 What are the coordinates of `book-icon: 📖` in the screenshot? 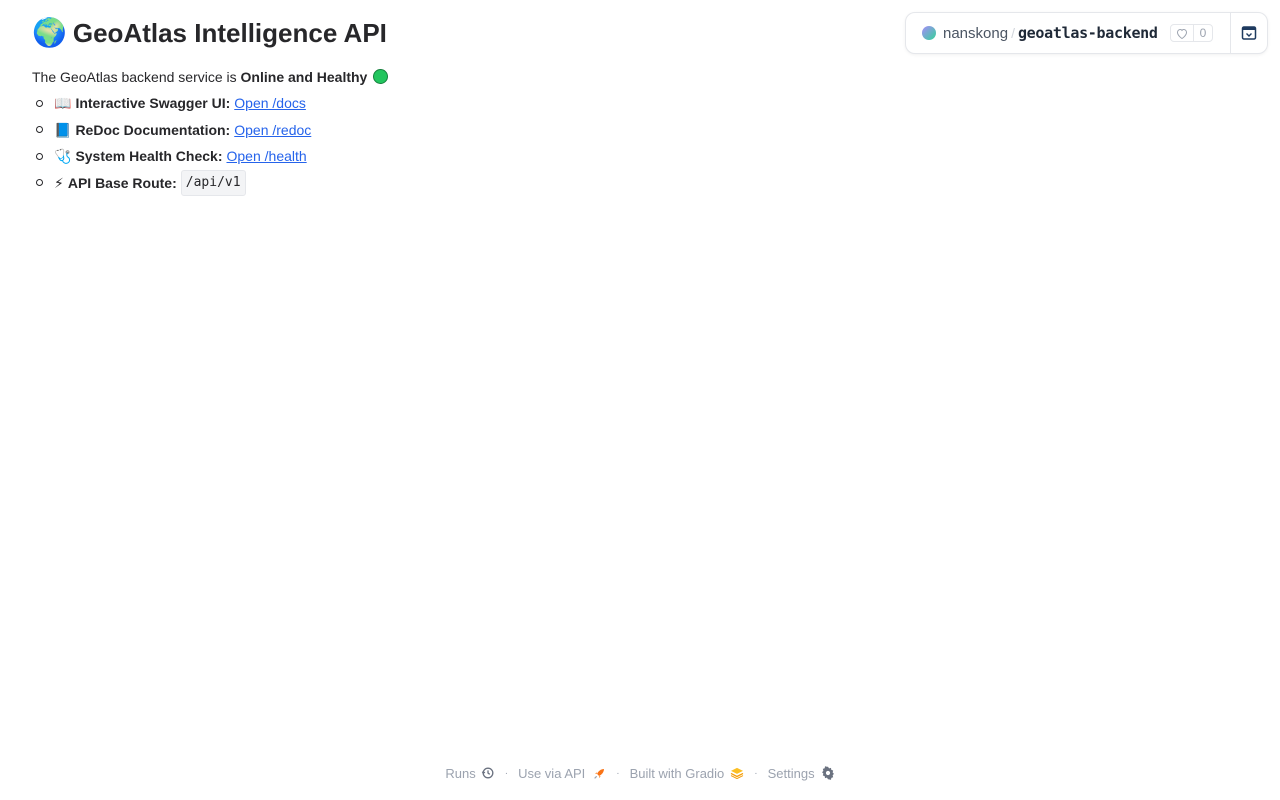 It's located at (63, 103).